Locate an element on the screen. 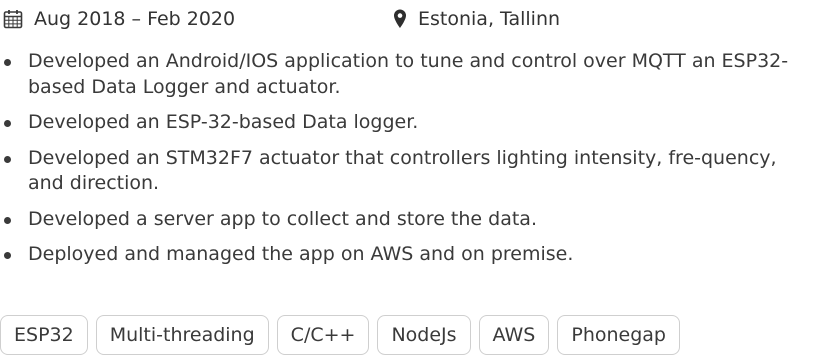 This screenshot has height=358, width=833. tag-c-cpp: C/C++ is located at coordinates (323, 335).